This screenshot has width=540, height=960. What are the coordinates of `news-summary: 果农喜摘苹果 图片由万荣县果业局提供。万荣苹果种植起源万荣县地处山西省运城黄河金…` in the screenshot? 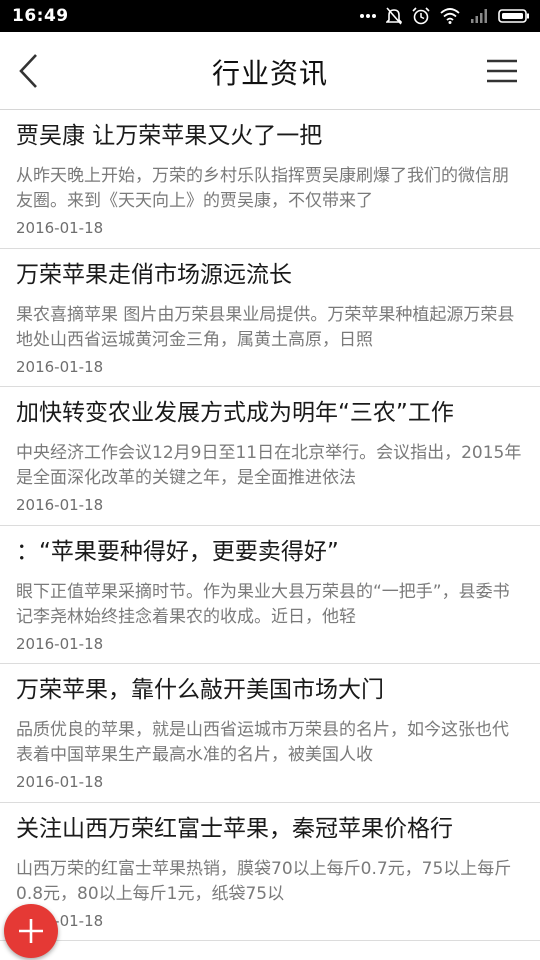 It's located at (265, 327).